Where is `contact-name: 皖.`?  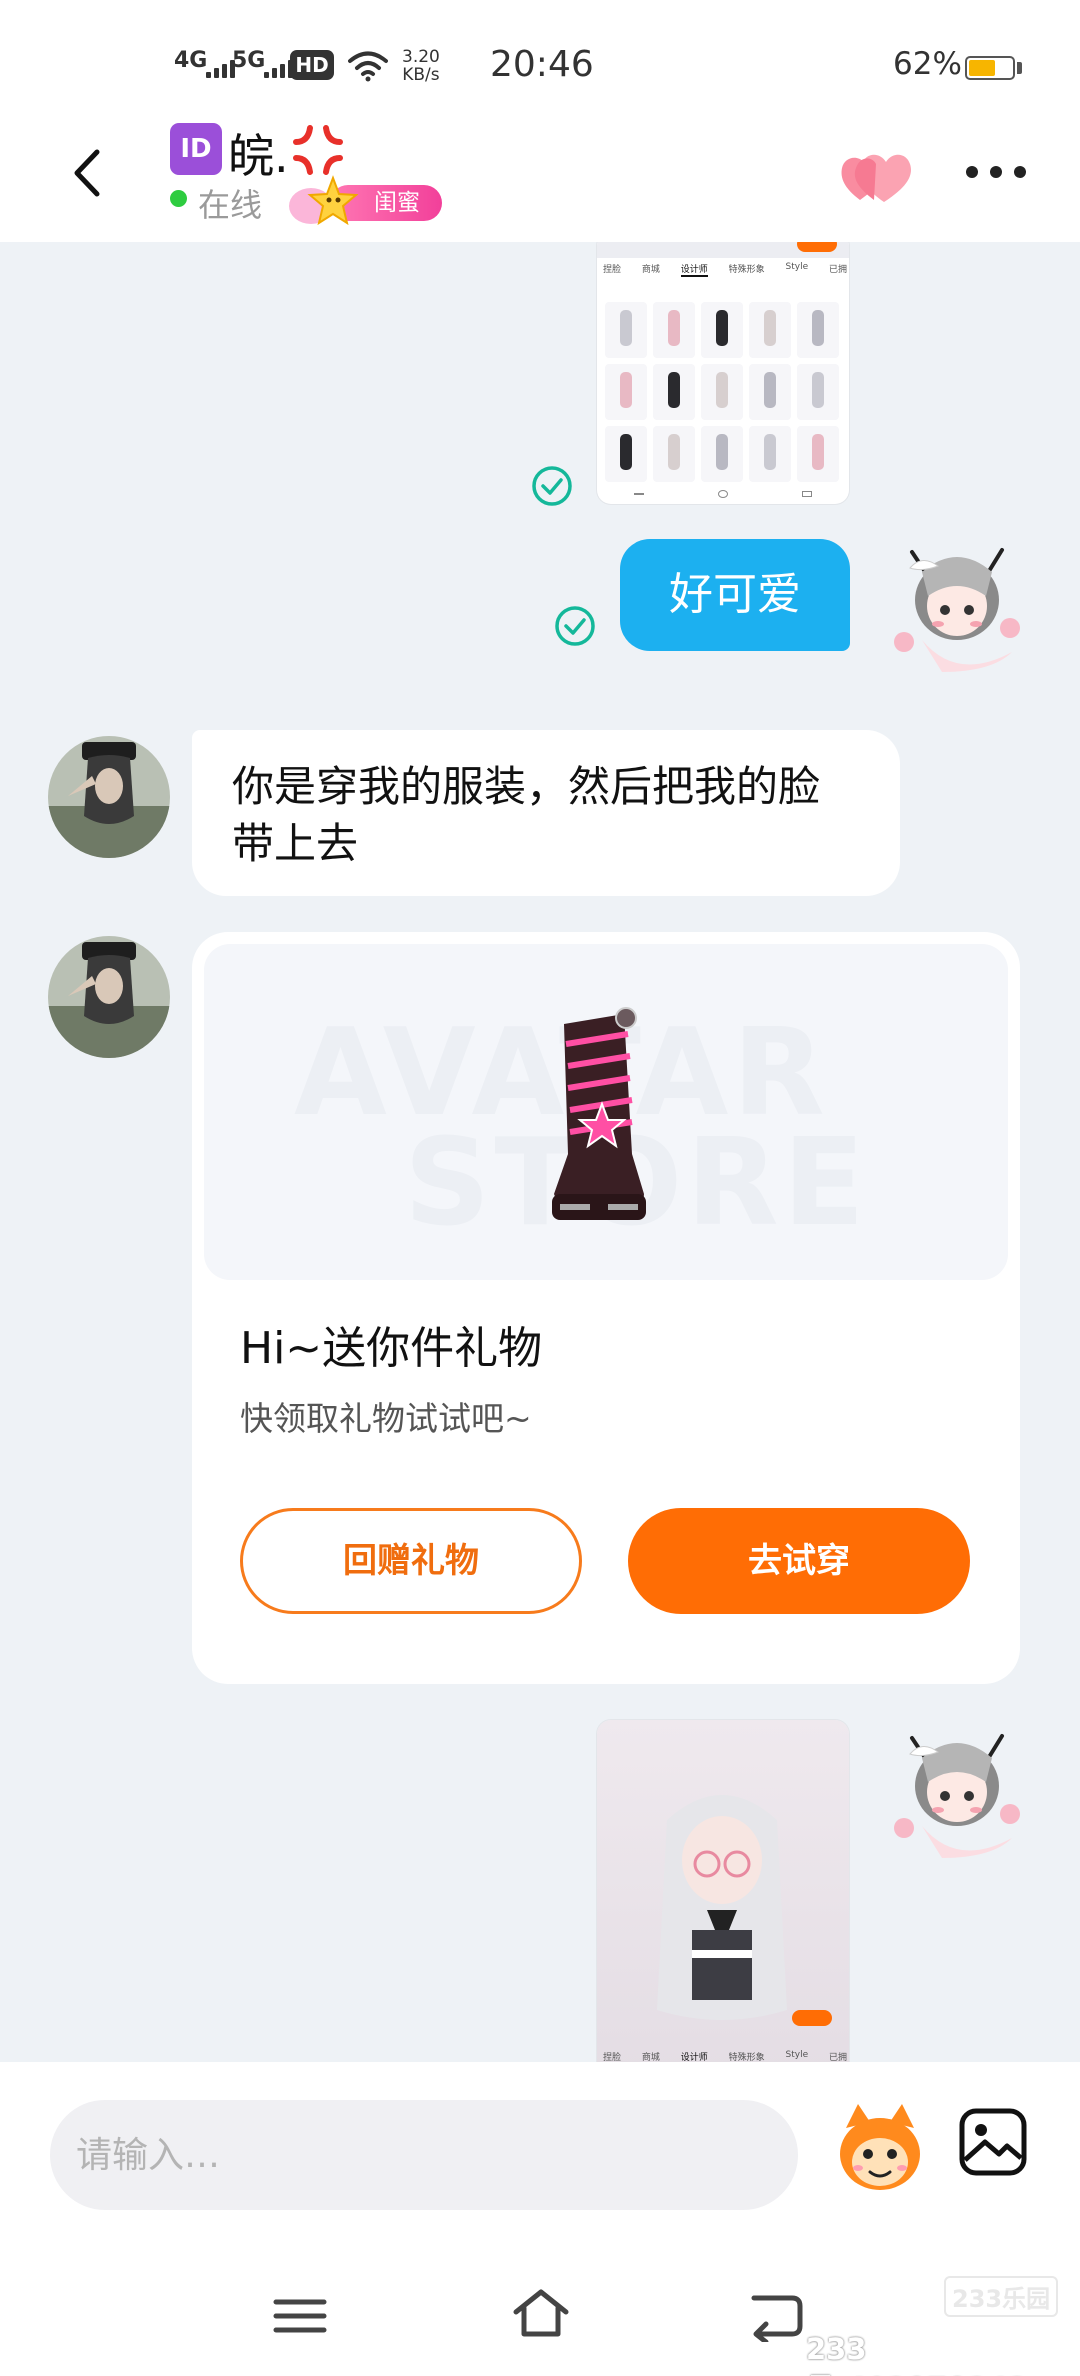
contact-name: 皖. is located at coordinates (258, 153).